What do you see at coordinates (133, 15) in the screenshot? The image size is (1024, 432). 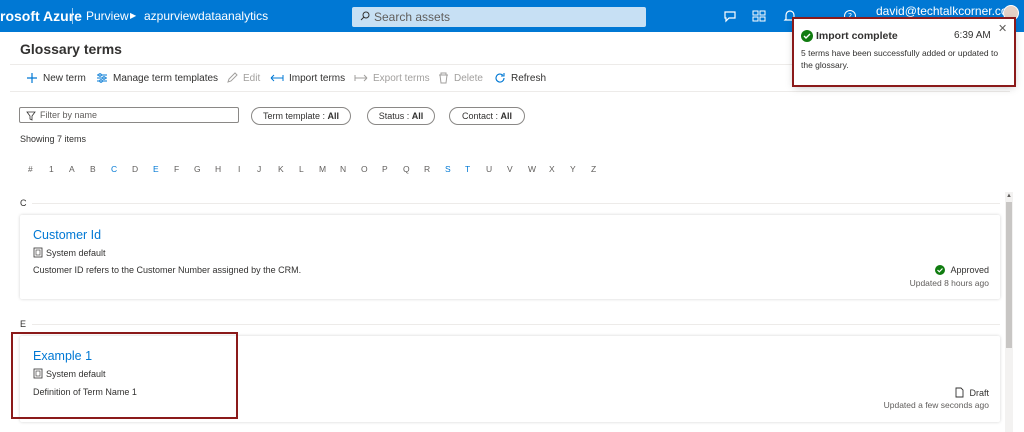 I see `breadcrumb-arrow-icon: ▶` at bounding box center [133, 15].